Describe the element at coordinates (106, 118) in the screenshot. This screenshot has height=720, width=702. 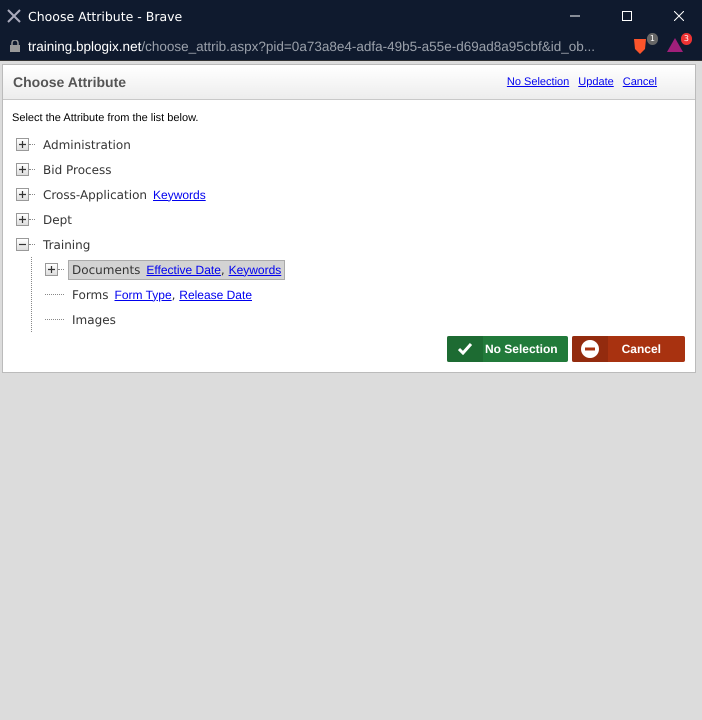
I see `instruction-text: Select the Attribute from the list below.` at that location.